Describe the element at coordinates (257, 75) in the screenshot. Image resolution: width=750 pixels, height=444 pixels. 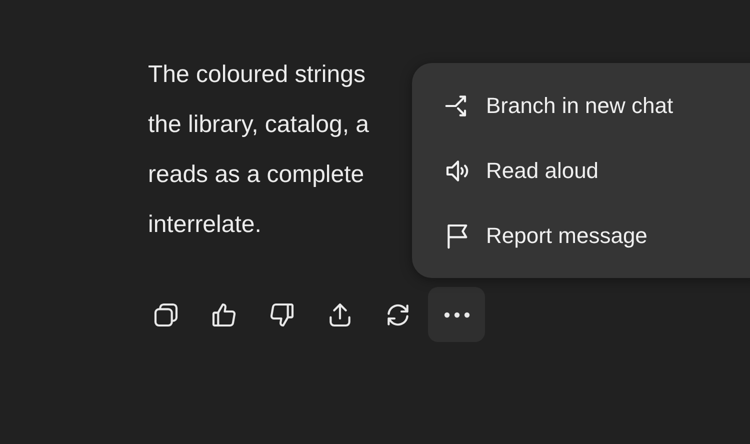
I see `message-text: The coloured strings` at that location.